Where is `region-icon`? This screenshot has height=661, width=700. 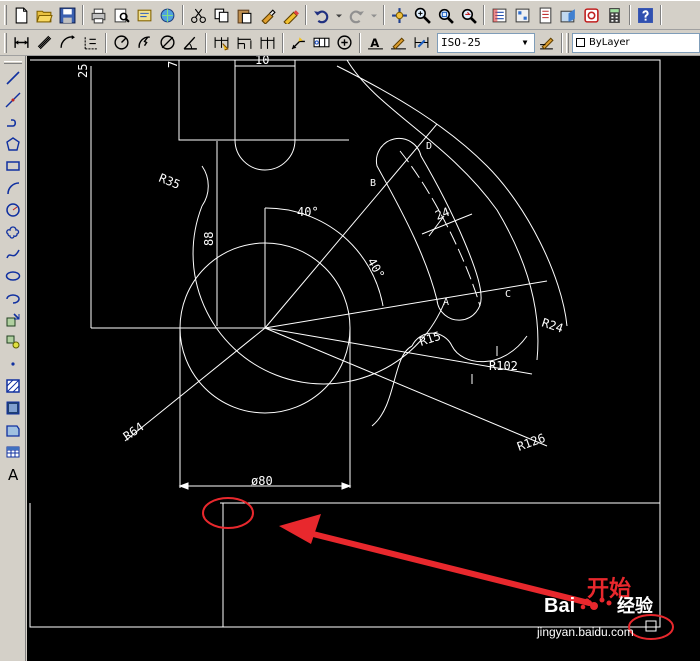
region-icon is located at coordinates (13, 430).